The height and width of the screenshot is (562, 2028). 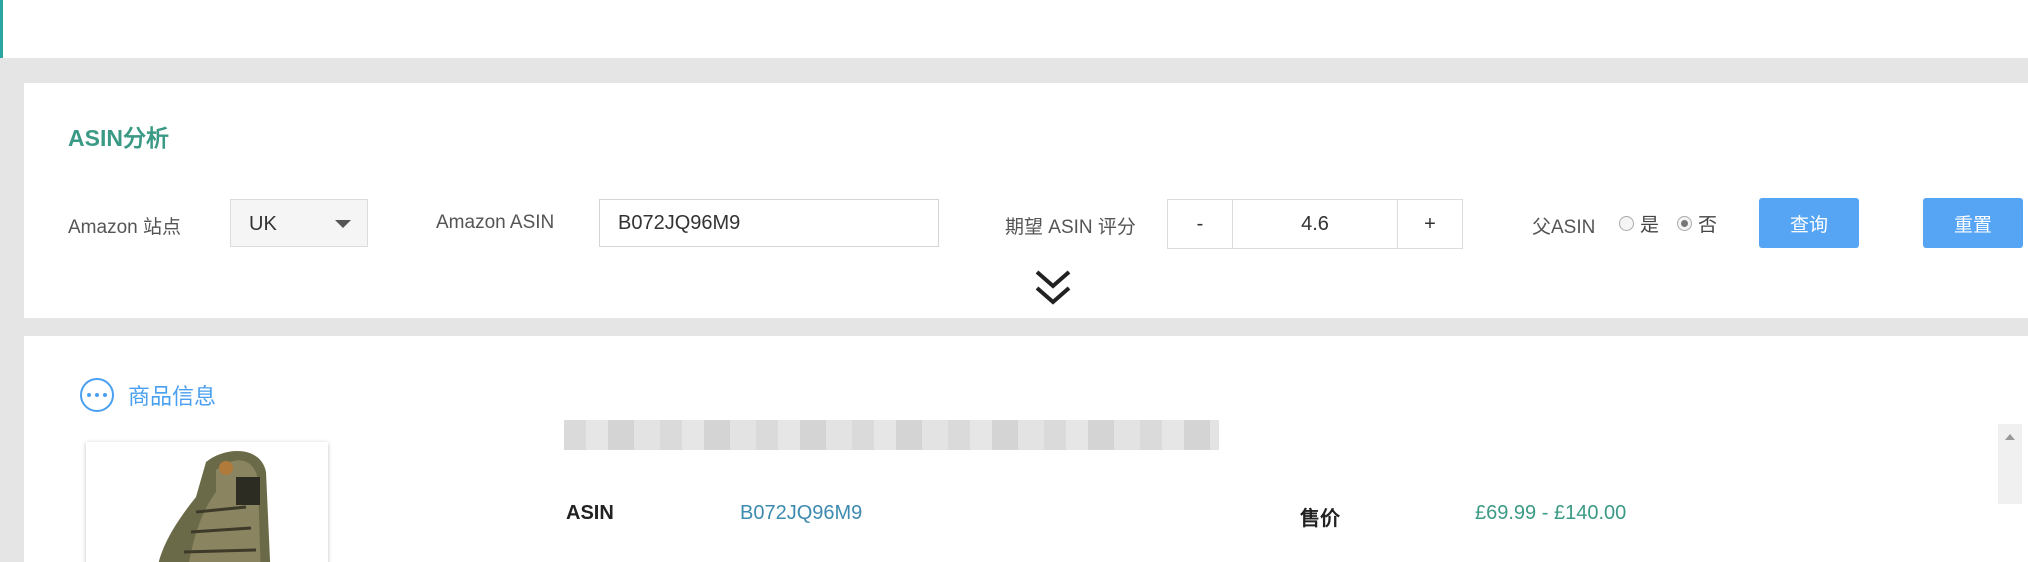 What do you see at coordinates (801, 513) in the screenshot?
I see `asin-link: B072JQ96M9` at bounding box center [801, 513].